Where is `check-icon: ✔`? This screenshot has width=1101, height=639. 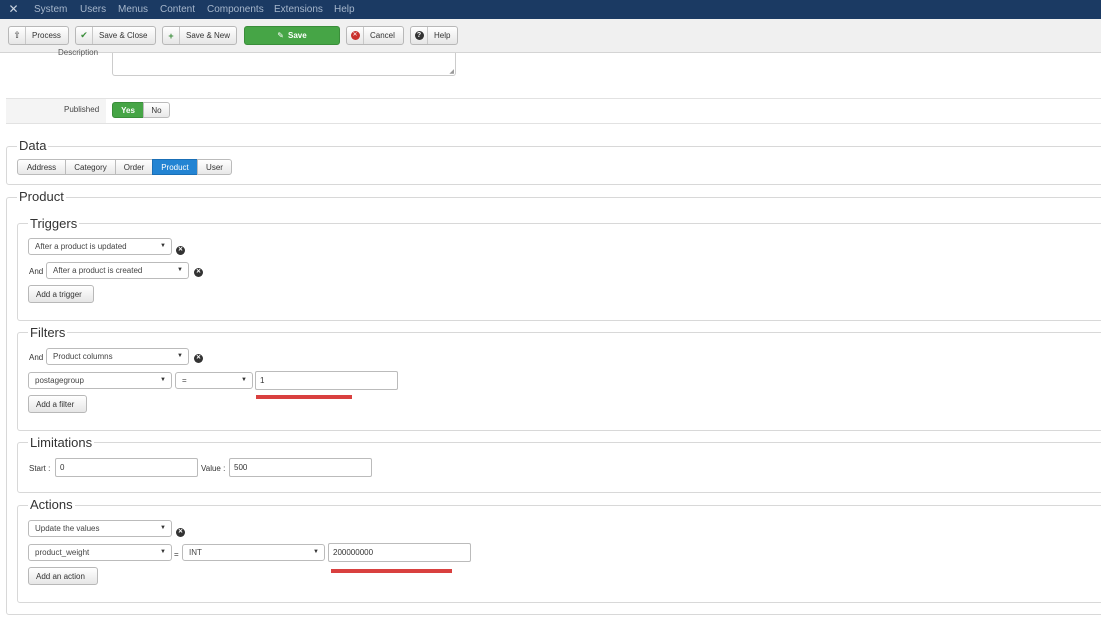 check-icon: ✔ is located at coordinates (84, 35).